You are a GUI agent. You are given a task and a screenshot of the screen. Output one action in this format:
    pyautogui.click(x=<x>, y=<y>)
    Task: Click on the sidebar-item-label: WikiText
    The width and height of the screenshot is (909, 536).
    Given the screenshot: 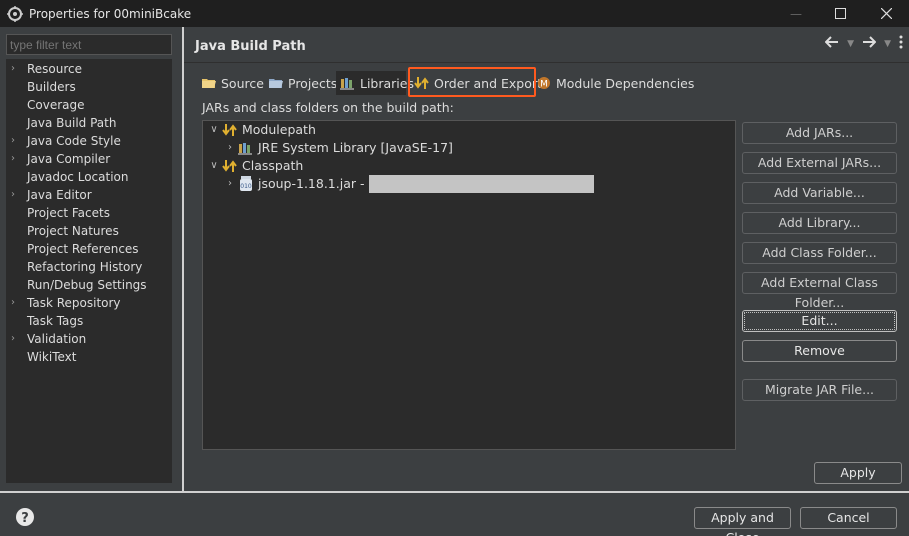 What is the action you would take?
    pyautogui.click(x=52, y=357)
    